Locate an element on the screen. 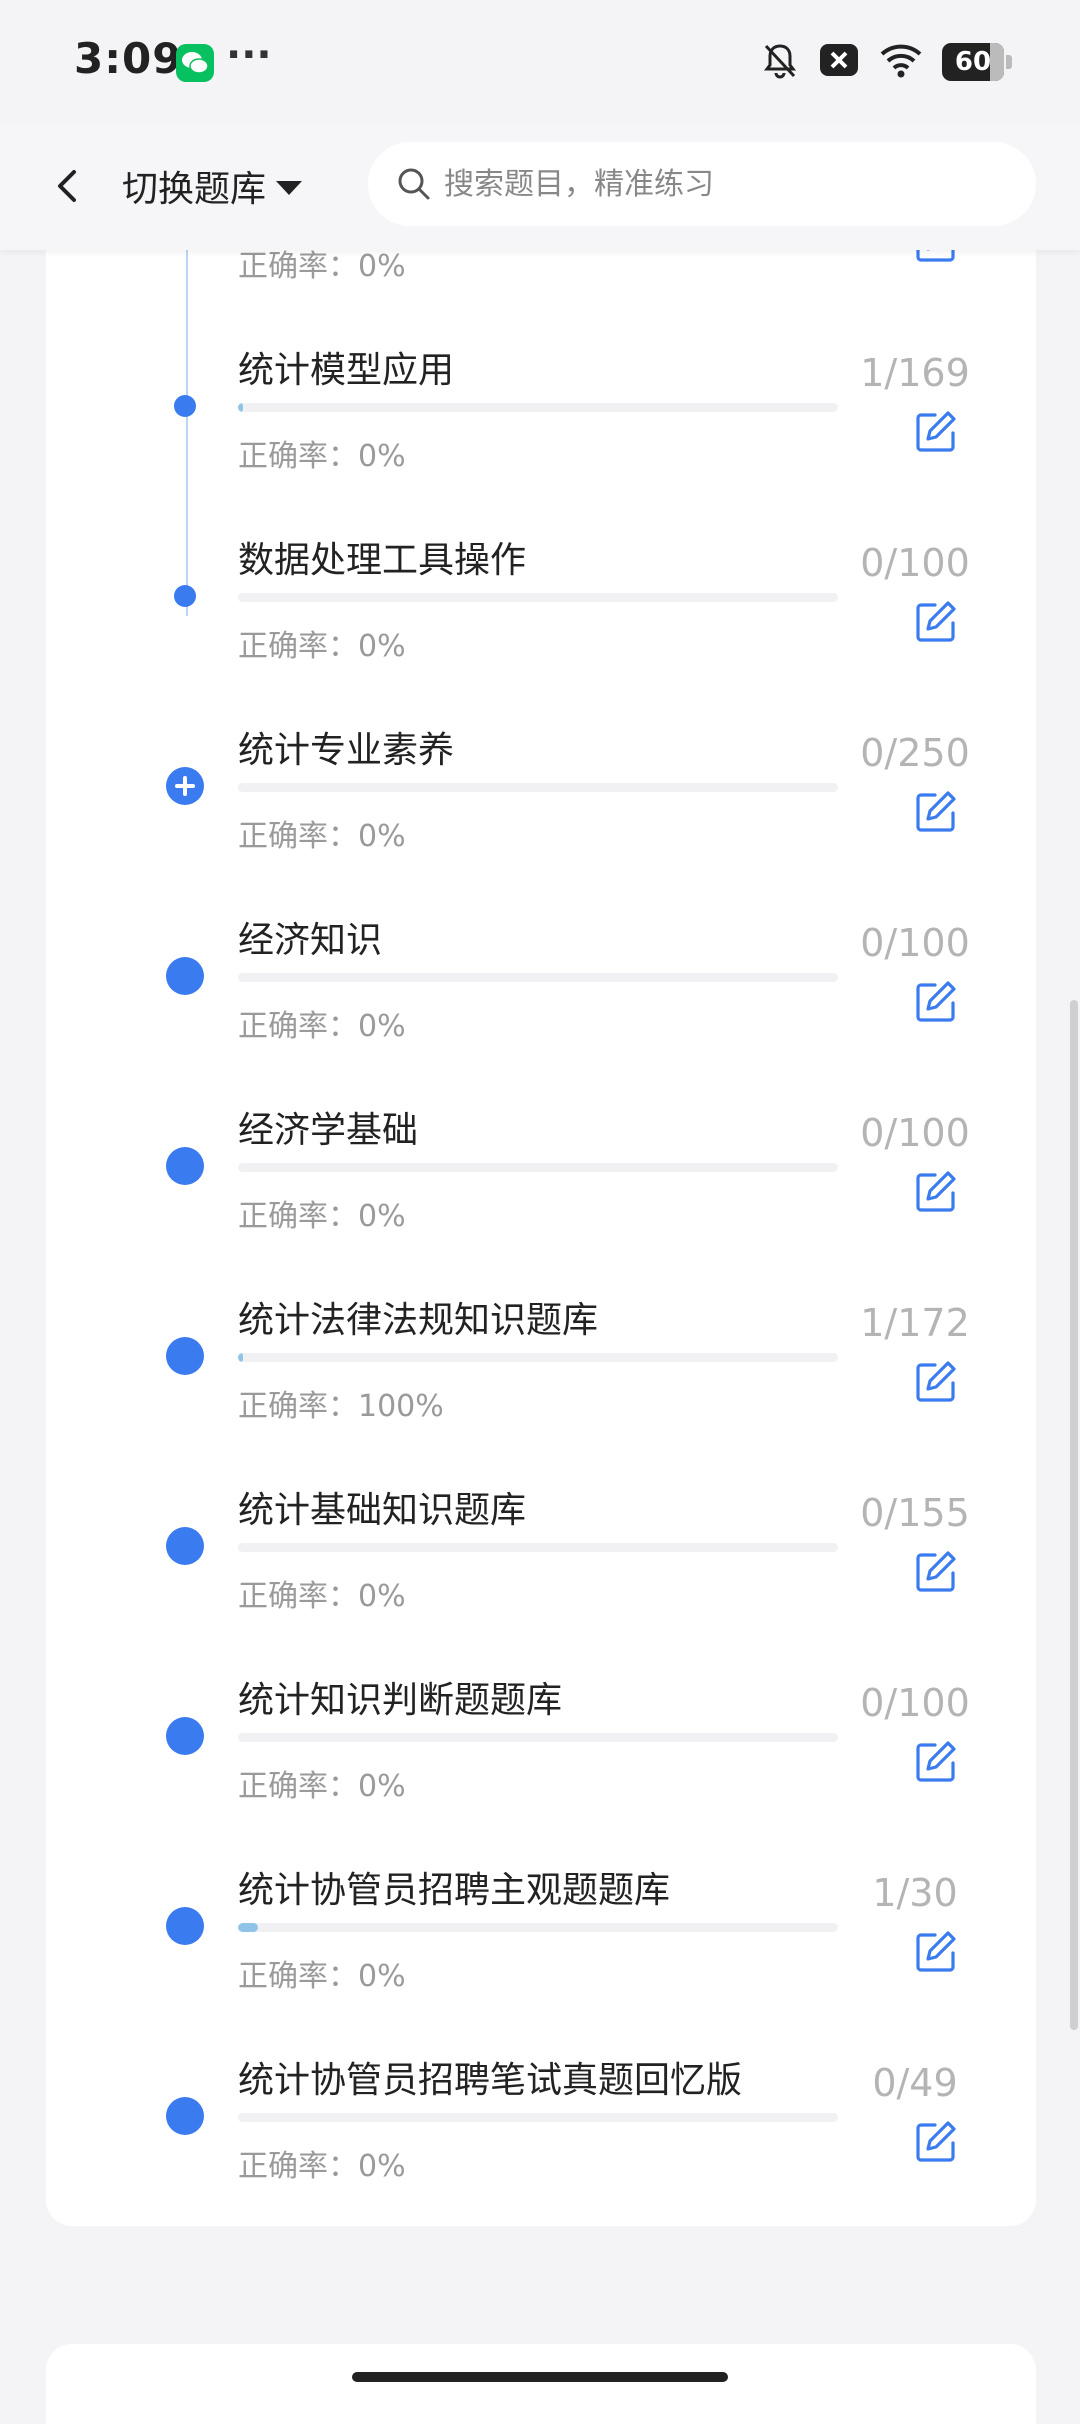 This screenshot has width=1080, height=2424. list-item: 经济知识 正确率：0% 0/100 is located at coordinates (541, 986).